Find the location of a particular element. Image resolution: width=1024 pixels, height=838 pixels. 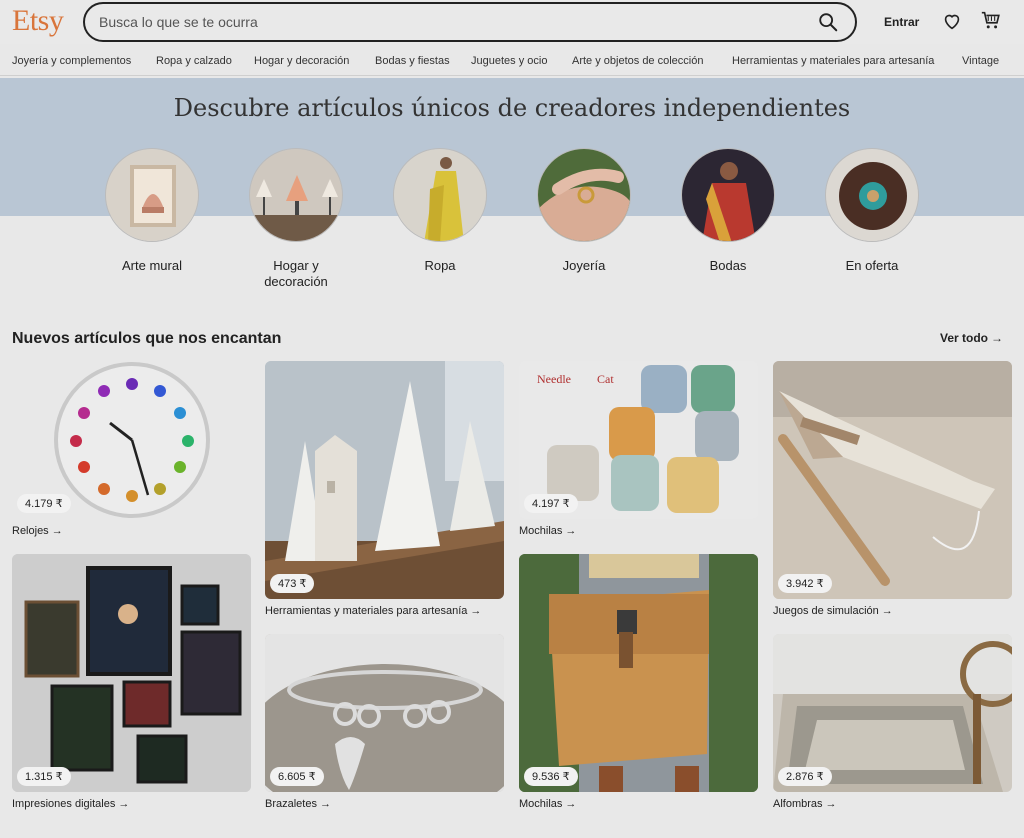

product-card-mochilas-2: 9.536 ₹ Mochilas → is located at coordinates (638, 682).